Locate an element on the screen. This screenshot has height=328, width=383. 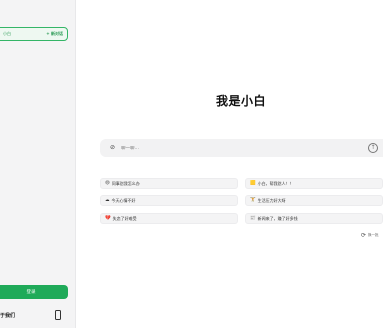
suggestion-label: 失恋了好难受 is located at coordinates (124, 218).